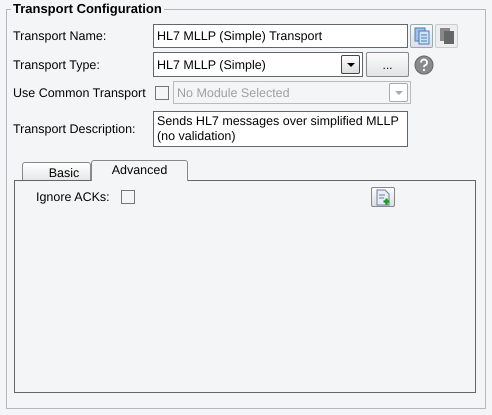  I want to click on help-icon, so click(424, 64).